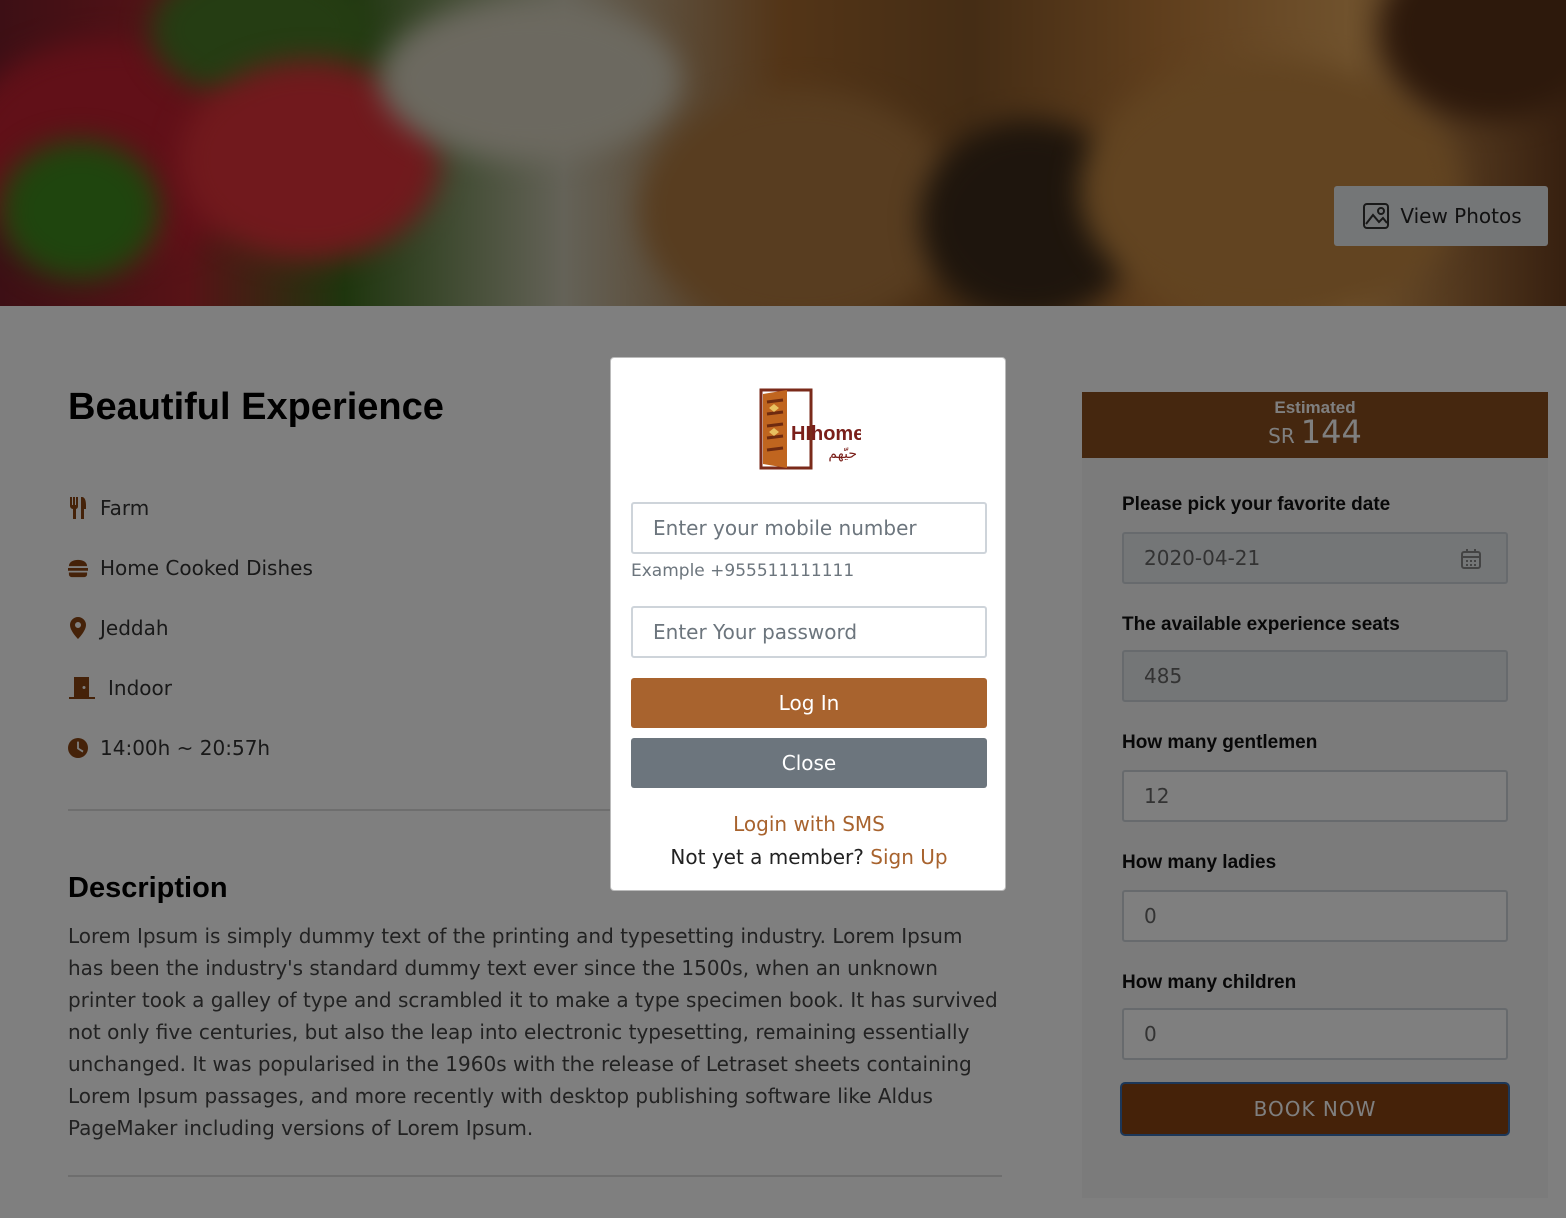  I want to click on hihome-logo: HIhome حيّهم, so click(810, 429).